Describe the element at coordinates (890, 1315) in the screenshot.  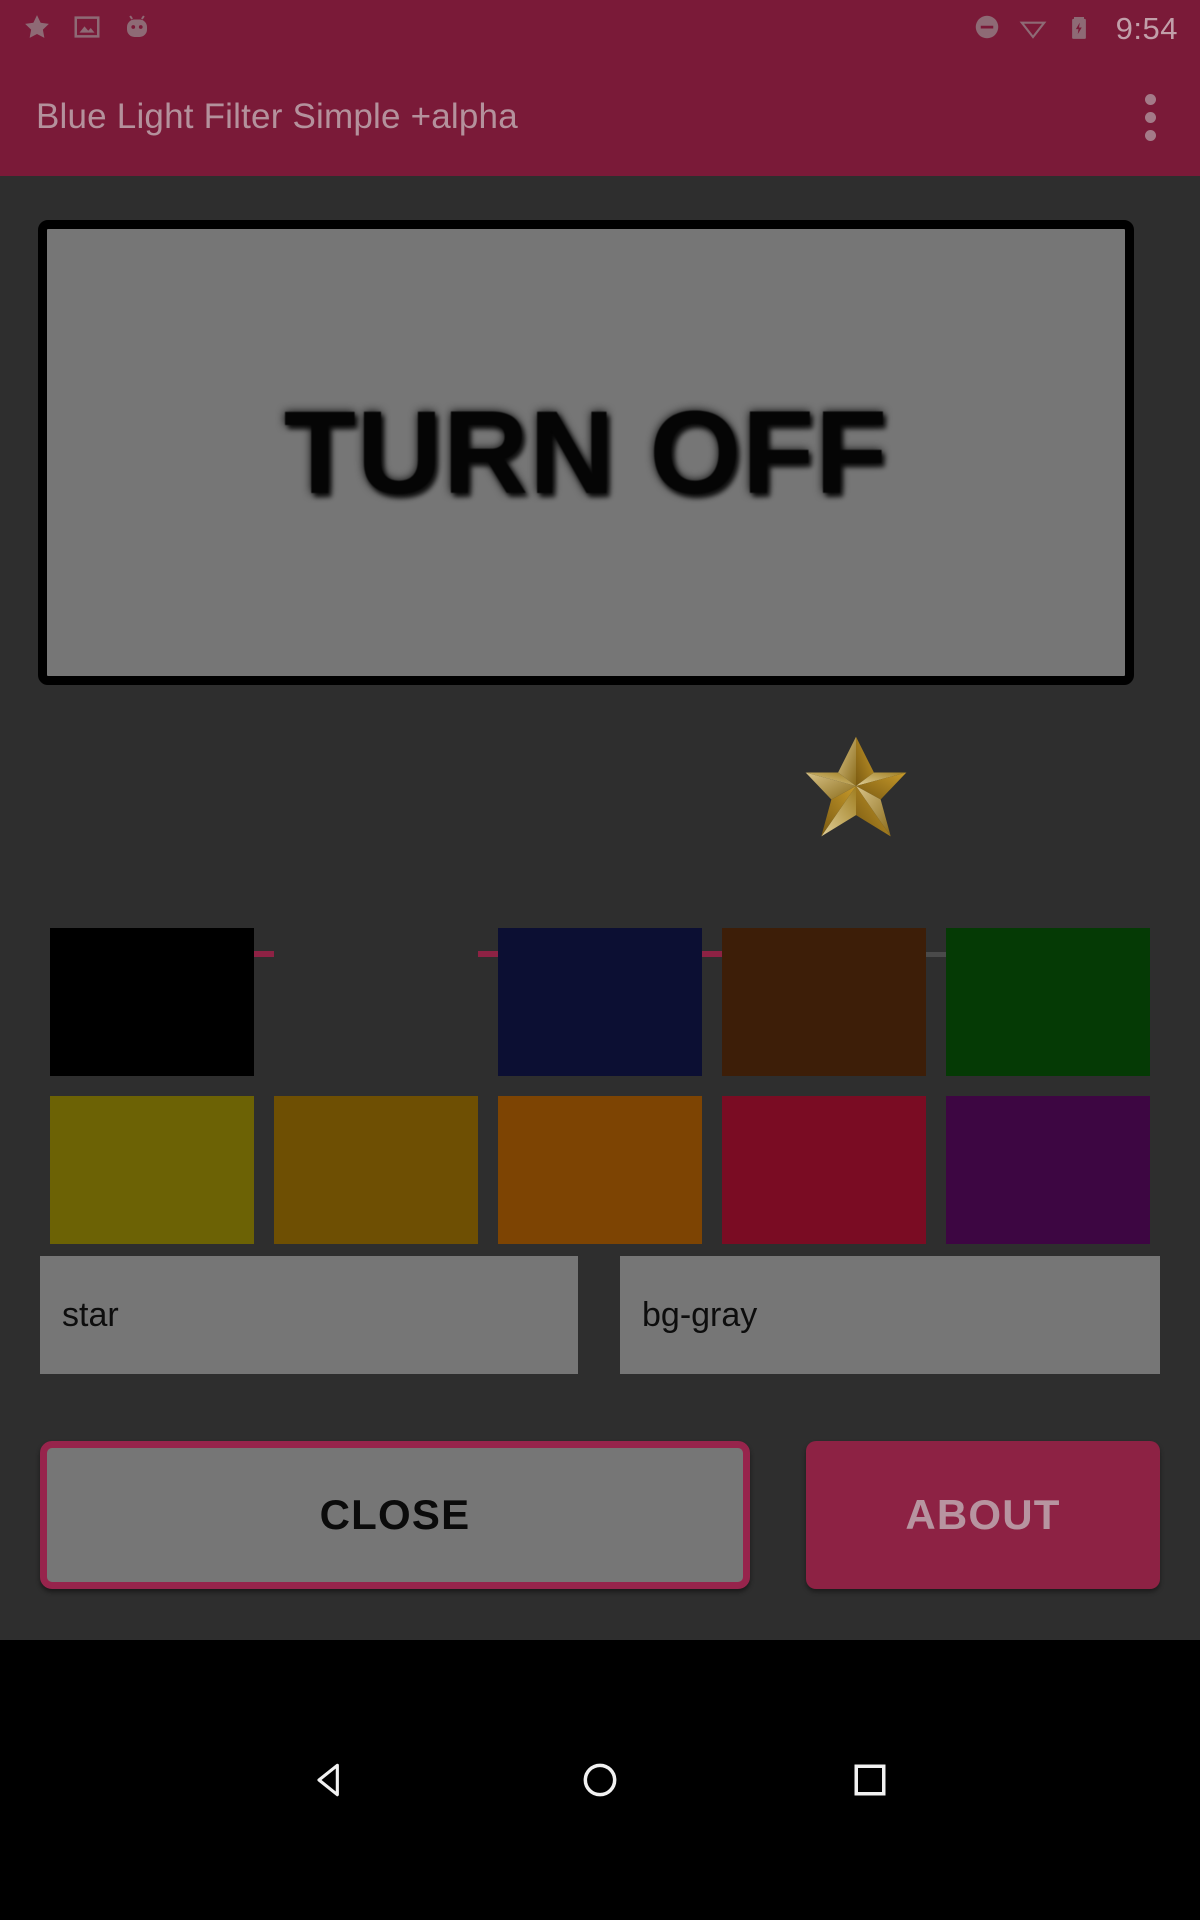
I see `bg-gray-field: bg-gray` at that location.